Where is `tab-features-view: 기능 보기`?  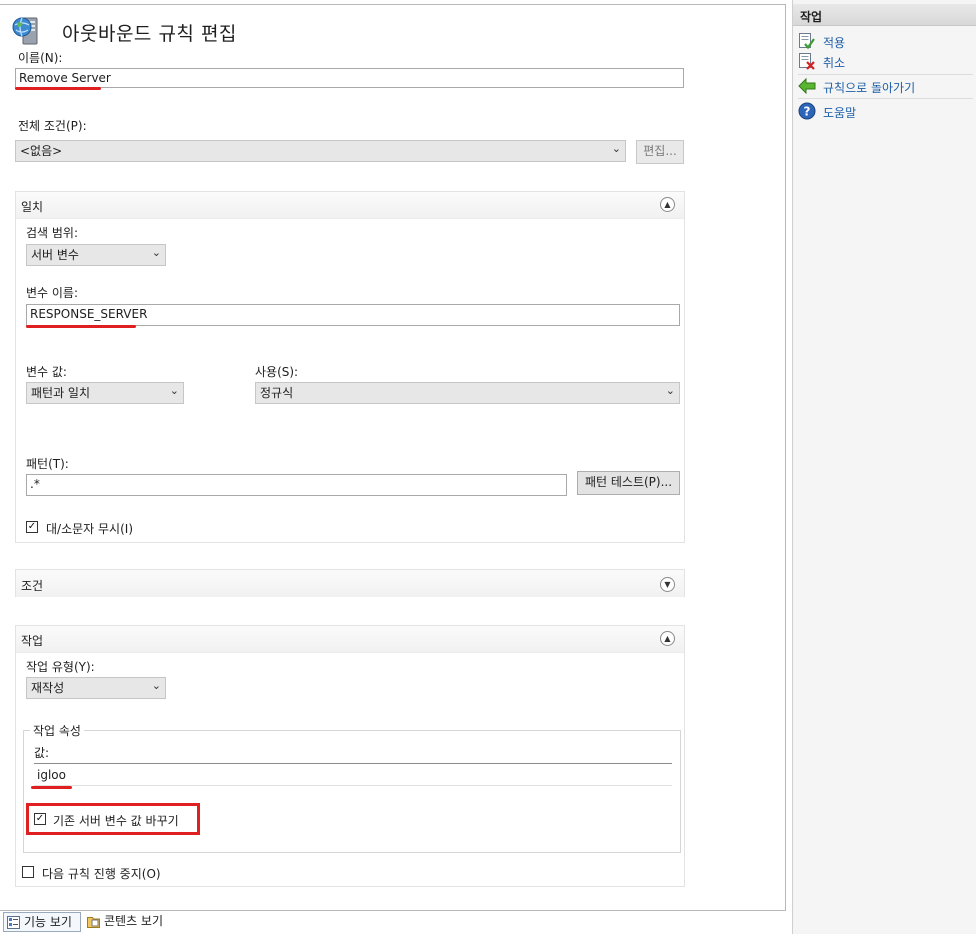
tab-features-view: 기능 보기 is located at coordinates (42, 922).